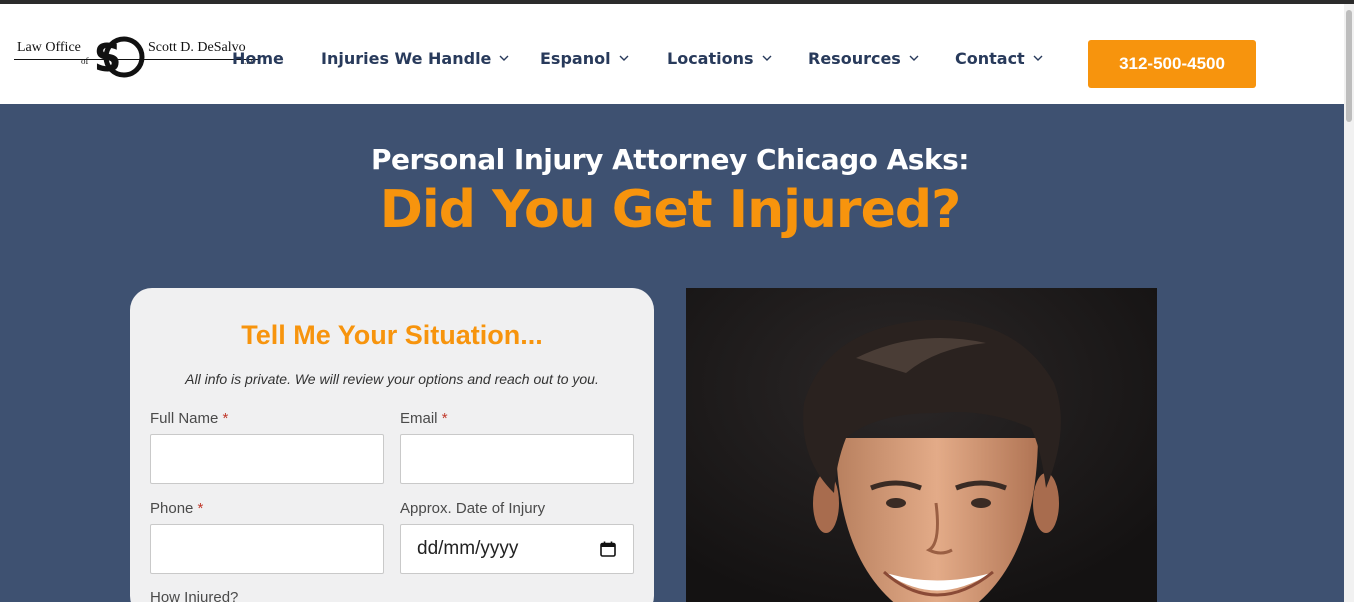 The width and height of the screenshot is (1354, 602). What do you see at coordinates (517, 459) in the screenshot?
I see `email-input` at bounding box center [517, 459].